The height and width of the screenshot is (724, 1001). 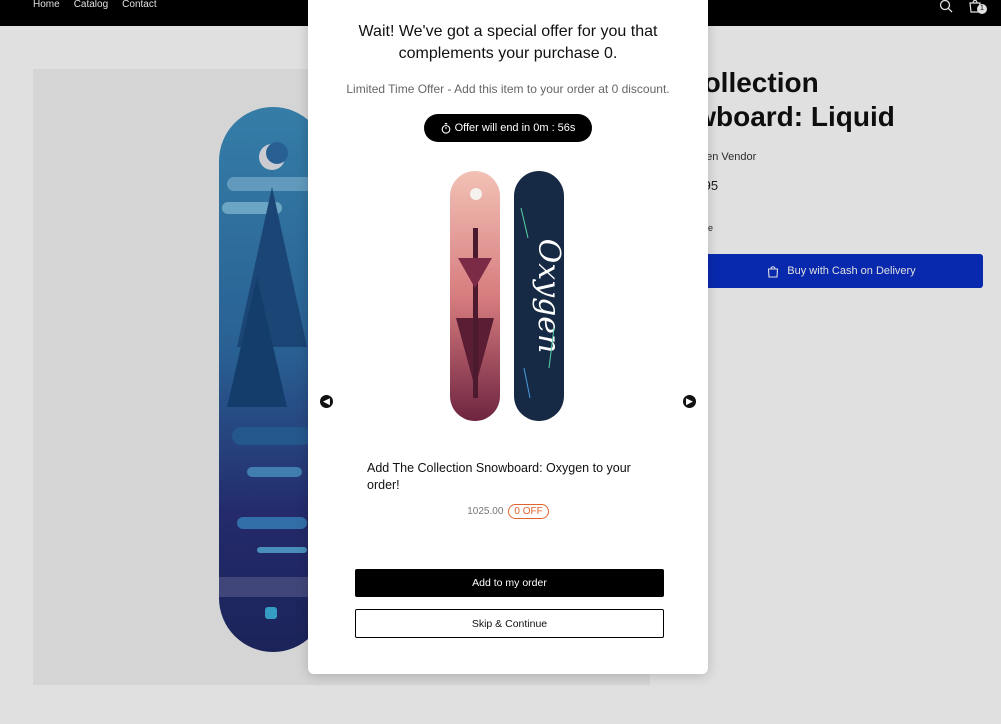 What do you see at coordinates (485, 511) in the screenshot?
I see `offer-price: 1025.00` at bounding box center [485, 511].